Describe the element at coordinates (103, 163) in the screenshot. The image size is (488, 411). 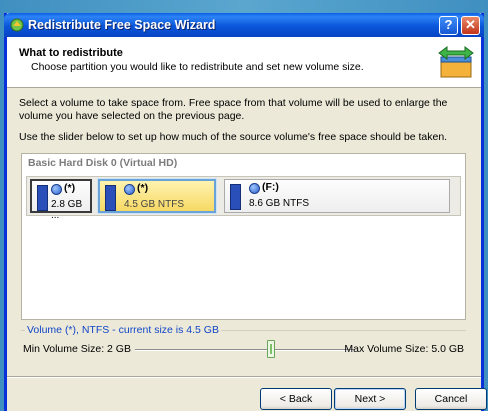
I see `disk-title: Basic Hard Disk 0 (Virtual HD)` at that location.